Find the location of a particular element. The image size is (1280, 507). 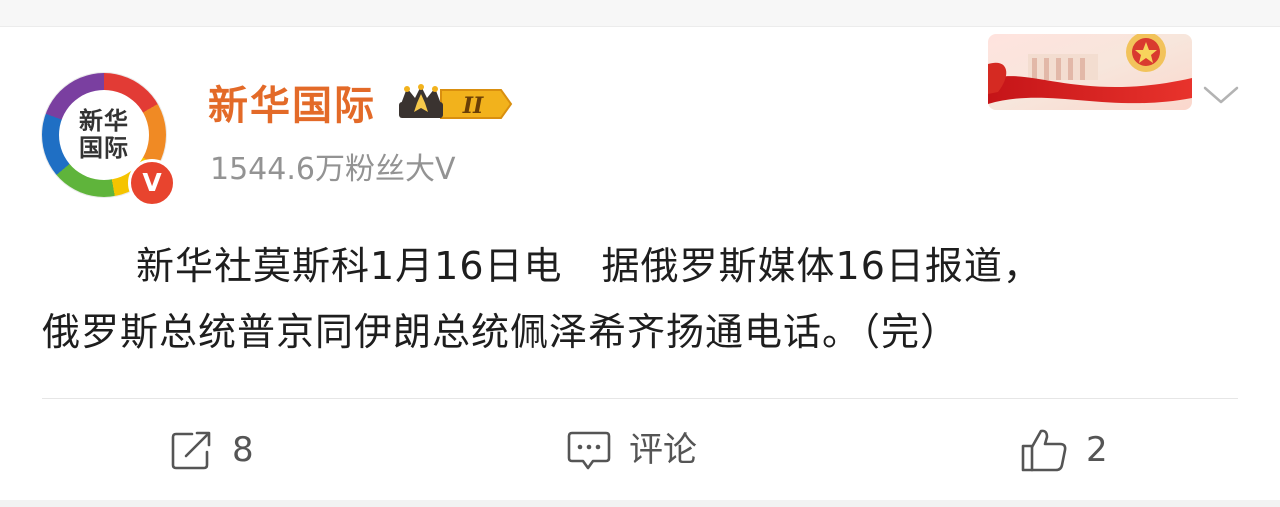

like-button: 2 is located at coordinates (1064, 450).